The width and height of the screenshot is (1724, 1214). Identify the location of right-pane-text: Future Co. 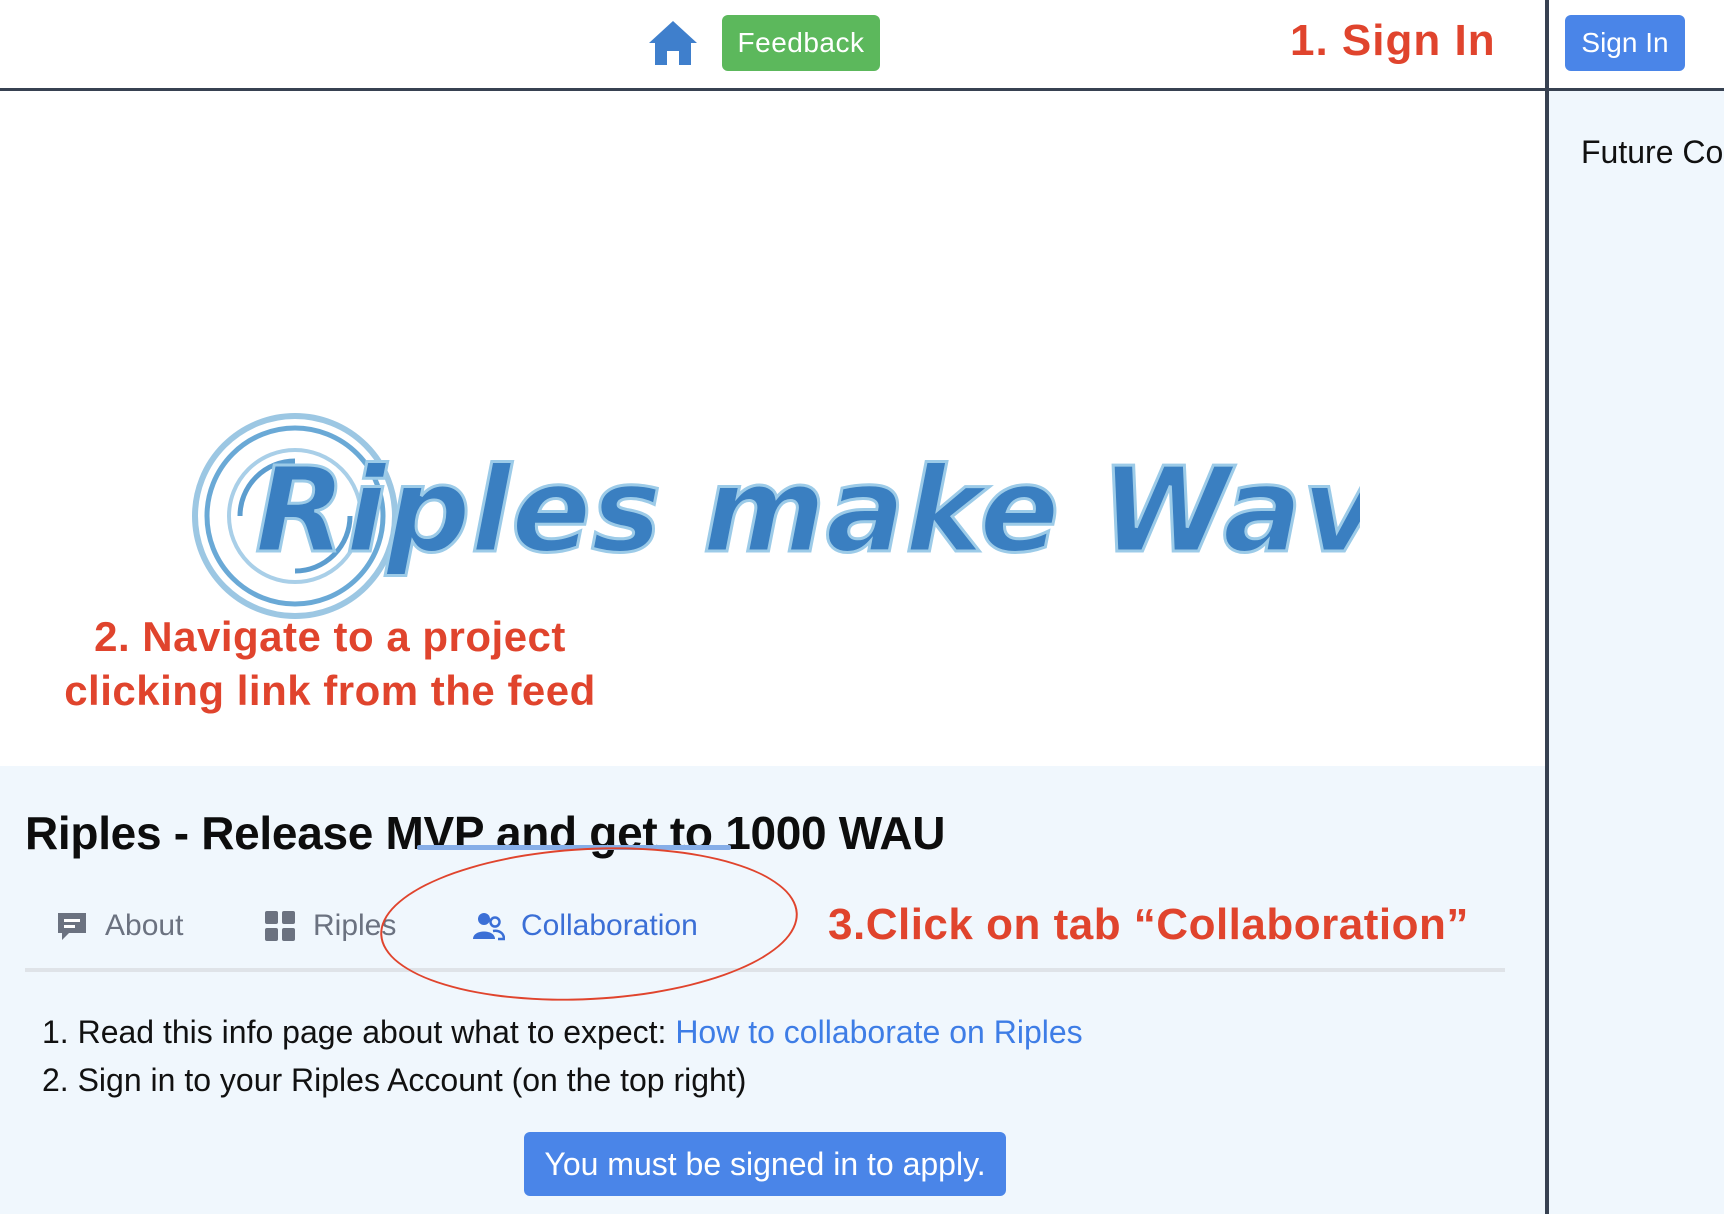
(1652, 152).